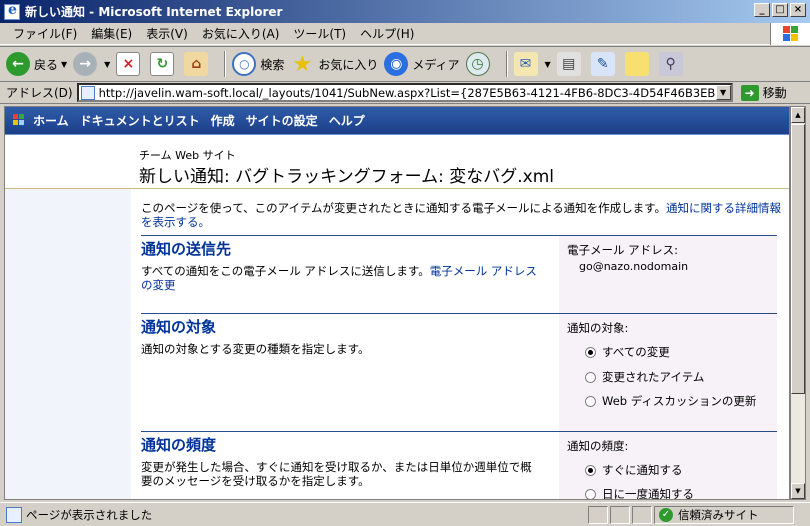  I want to click on note-icon, so click(636, 64).